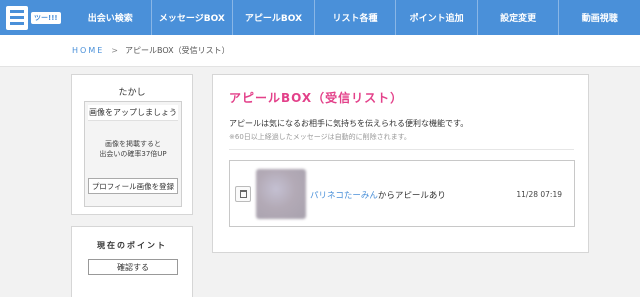 The image size is (640, 297). Describe the element at coordinates (46, 17) in the screenshot. I see `logo-tag: ツー!!!` at that location.